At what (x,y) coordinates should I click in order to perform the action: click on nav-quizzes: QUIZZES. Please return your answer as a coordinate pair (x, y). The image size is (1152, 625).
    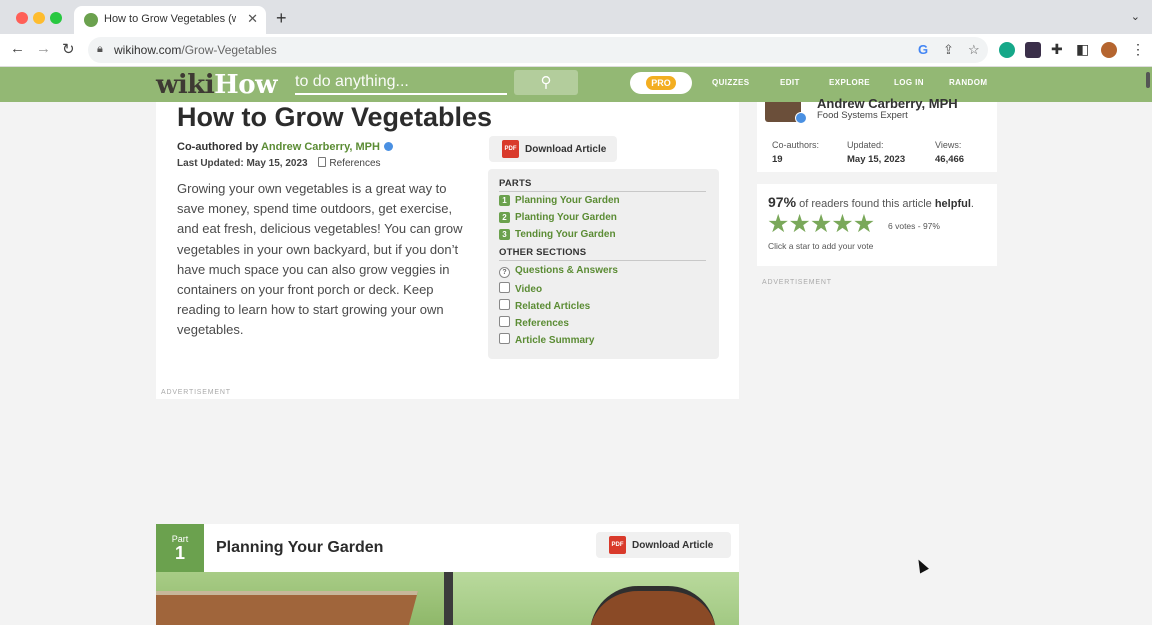
    Looking at the image, I should click on (730, 82).